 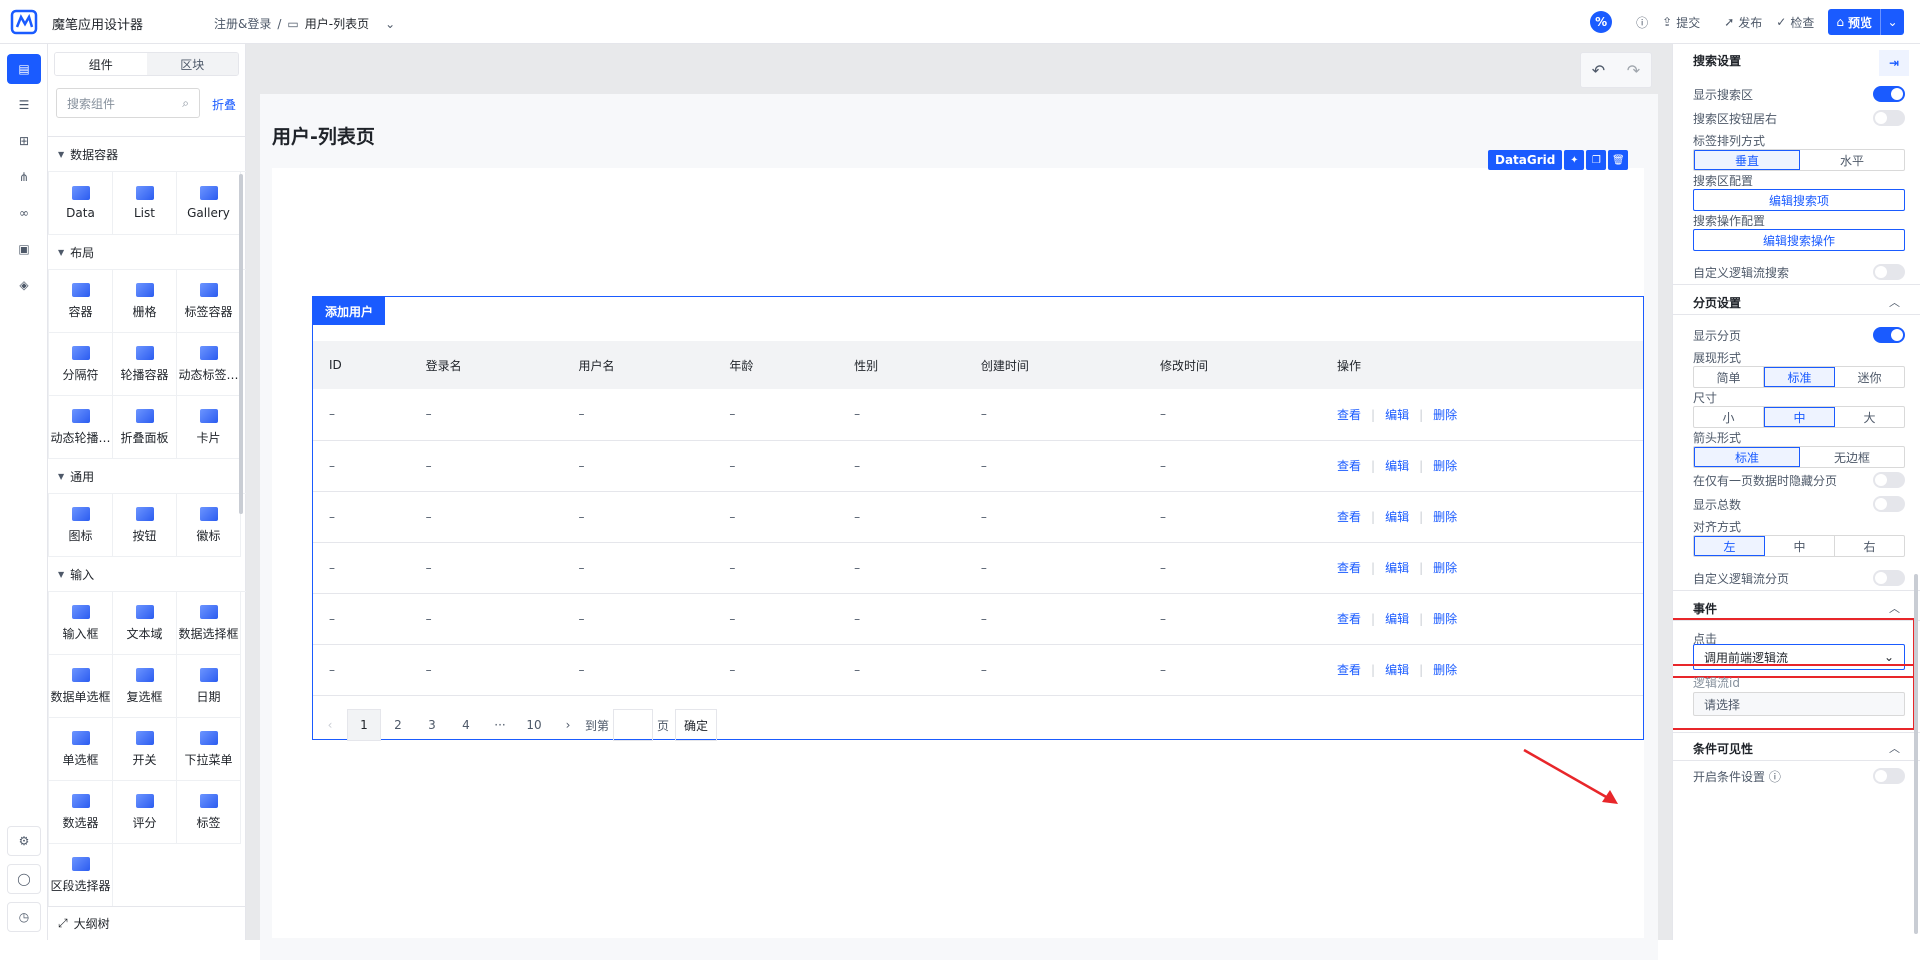 What do you see at coordinates (364, 725) in the screenshot?
I see `page-number: 1` at bounding box center [364, 725].